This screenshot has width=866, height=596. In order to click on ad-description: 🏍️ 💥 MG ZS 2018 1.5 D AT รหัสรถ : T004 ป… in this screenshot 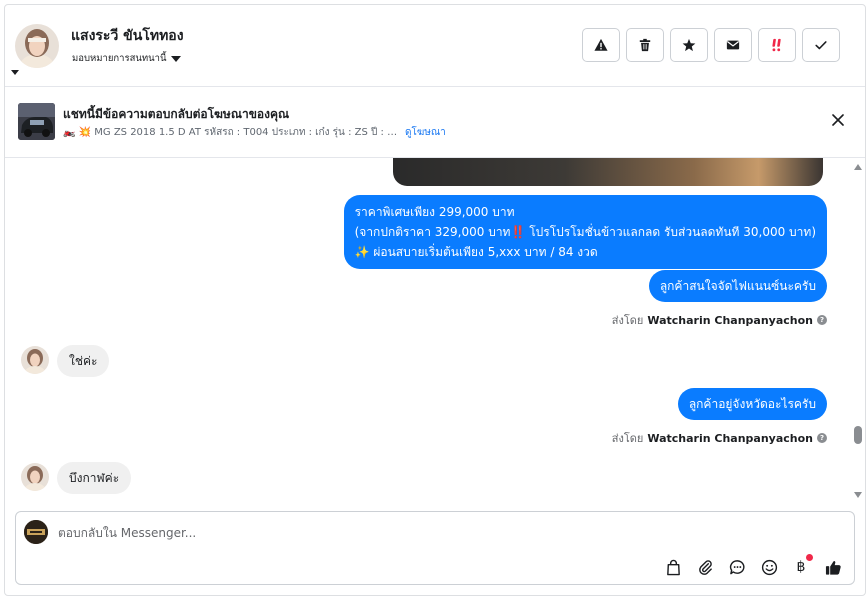, I will do `click(233, 132)`.